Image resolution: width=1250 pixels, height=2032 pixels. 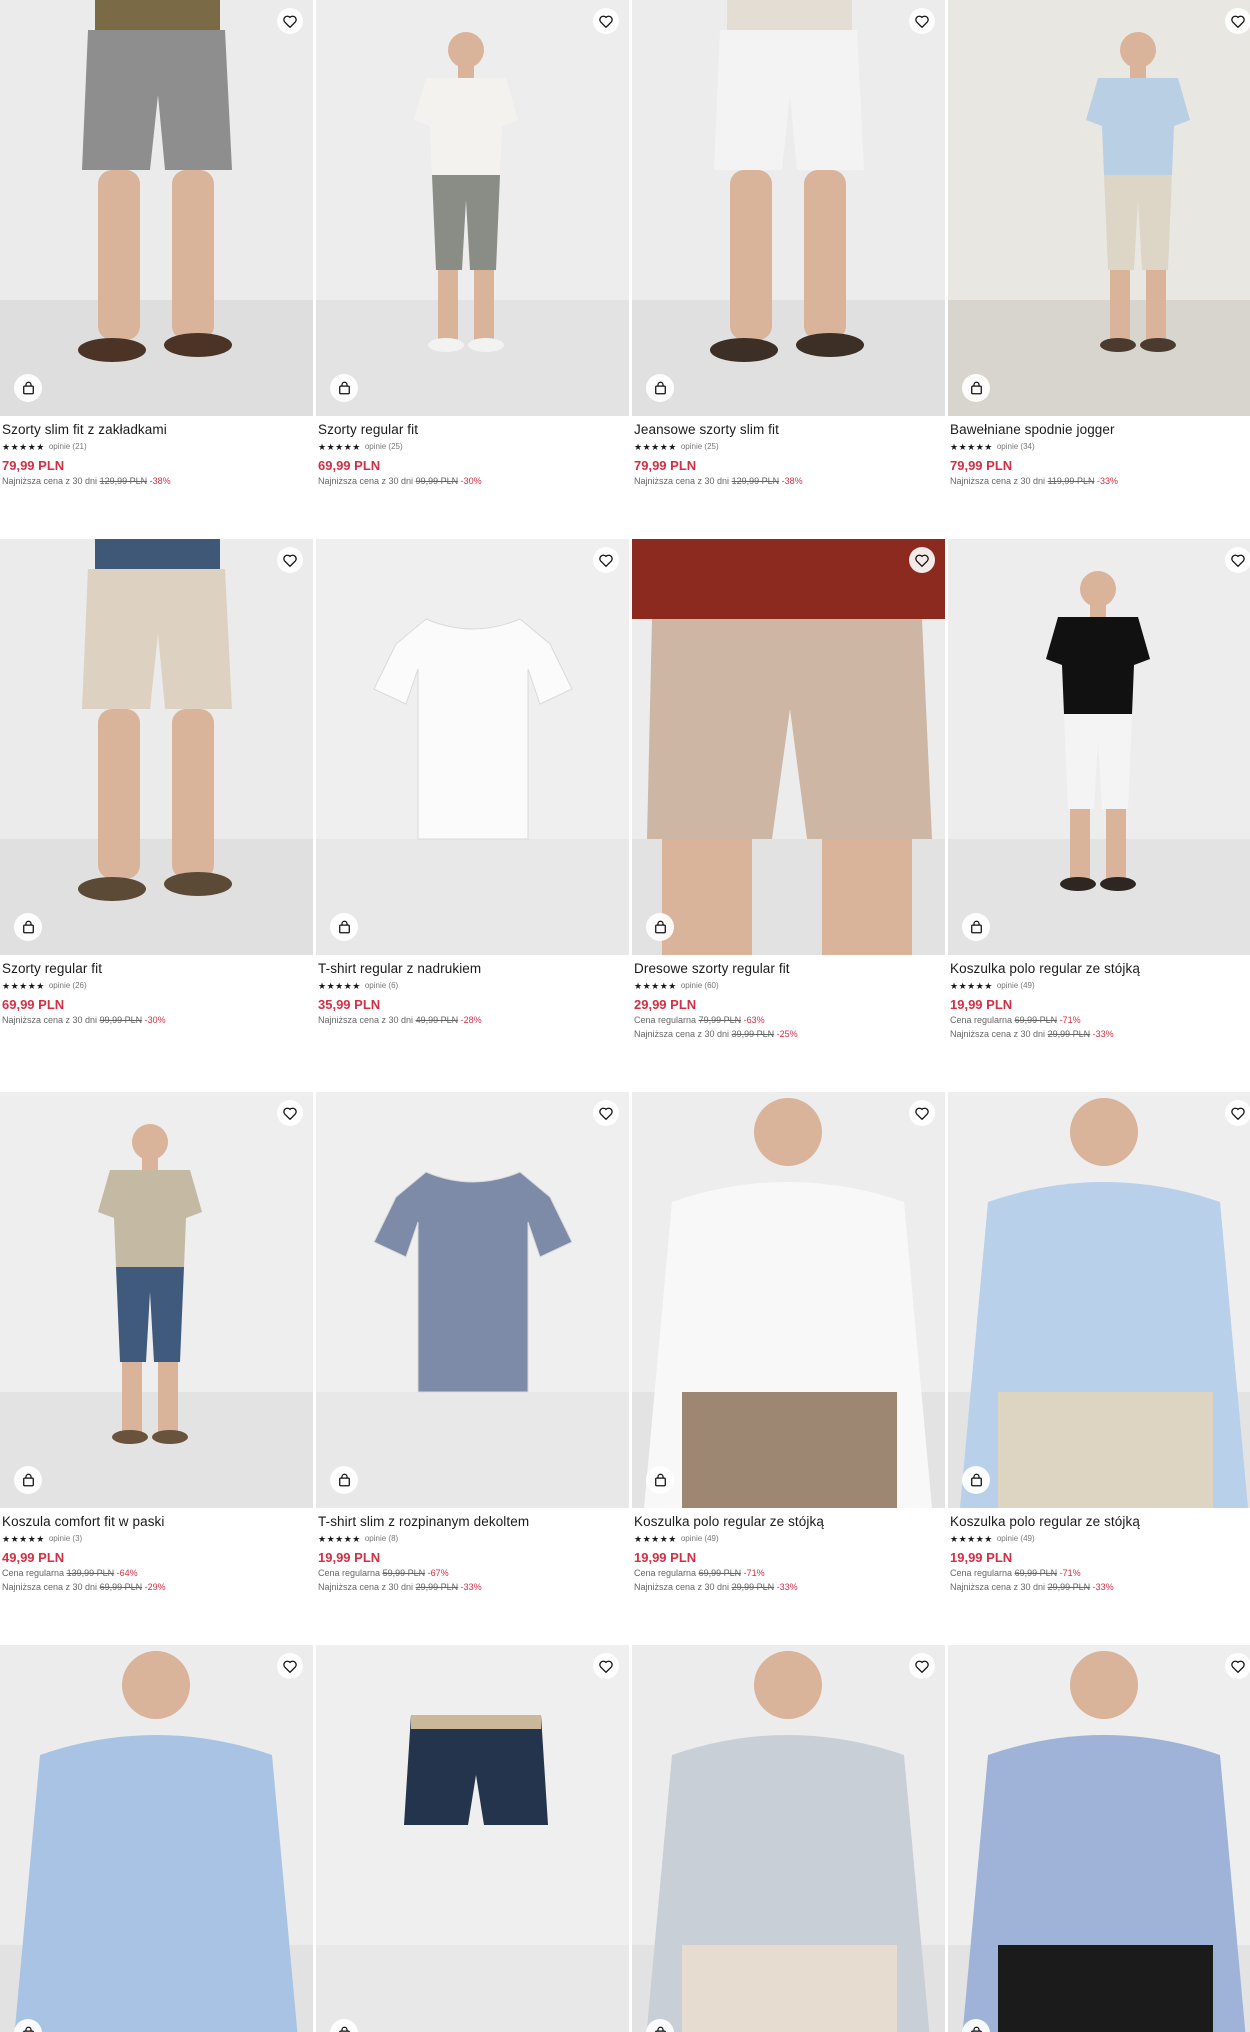 I want to click on lowest-price: Najniższa cena z 30 dni 39,99 PLN -25%, so click(x=788, y=1034).